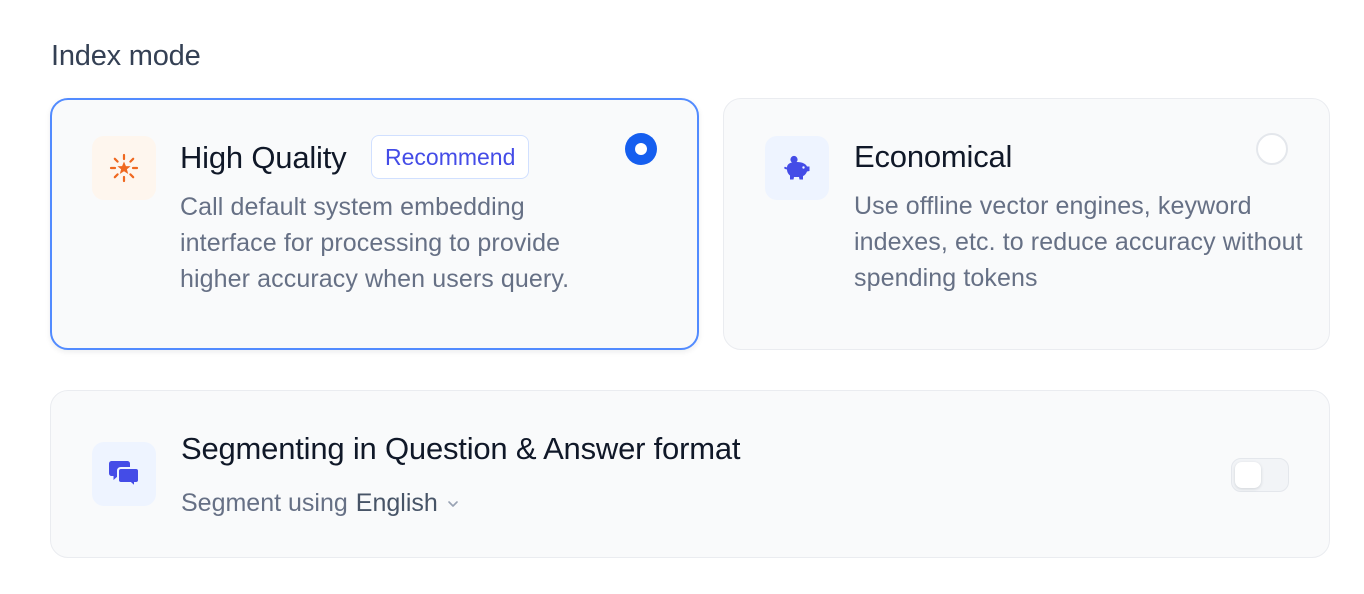 This screenshot has width=1364, height=594. What do you see at coordinates (450, 157) in the screenshot?
I see `recommend-badge: Recommend` at bounding box center [450, 157].